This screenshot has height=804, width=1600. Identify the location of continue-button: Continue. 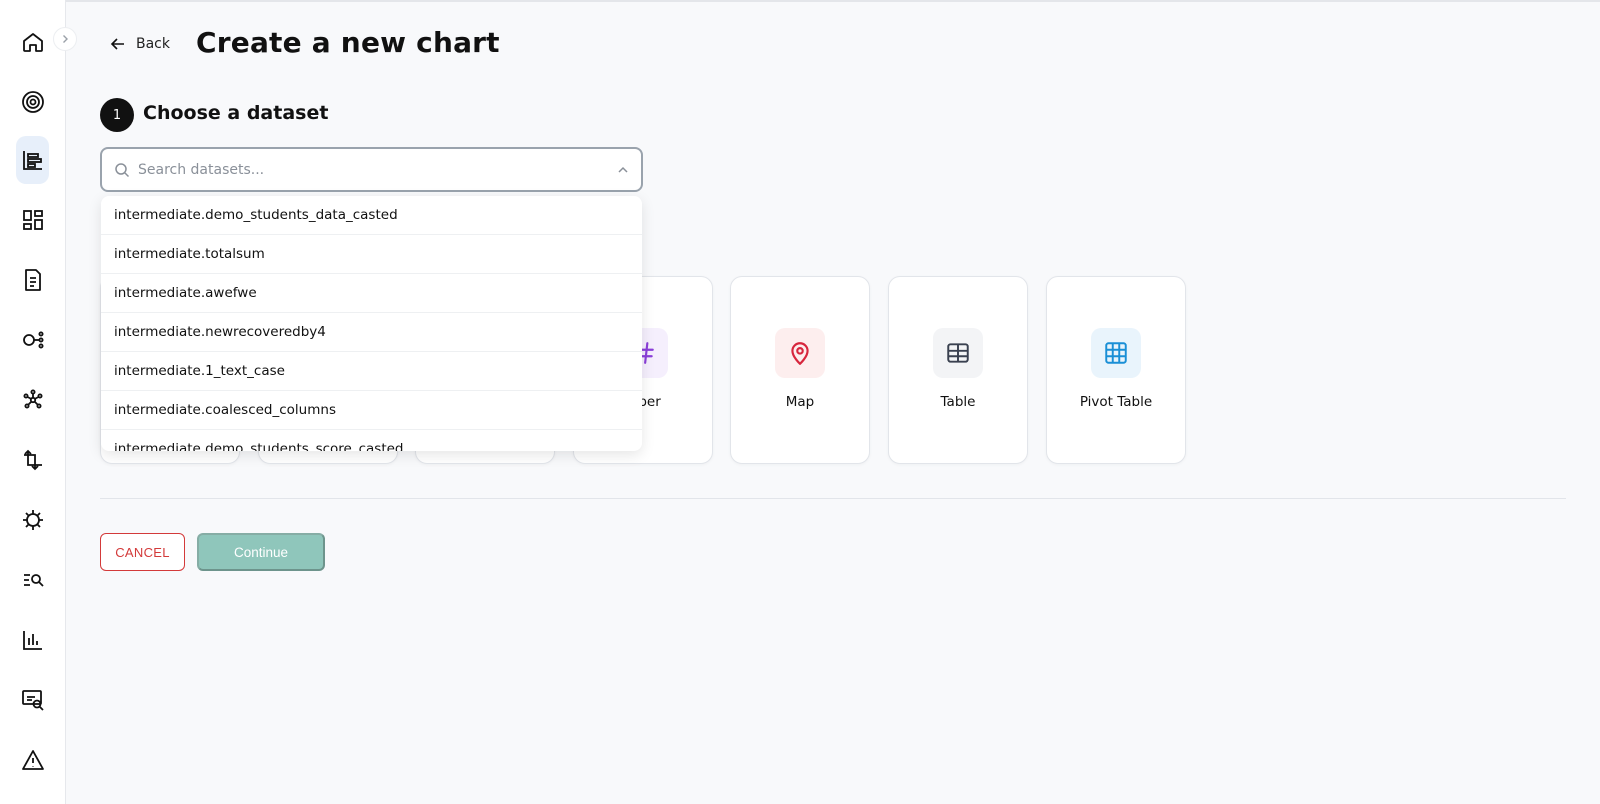
(261, 552).